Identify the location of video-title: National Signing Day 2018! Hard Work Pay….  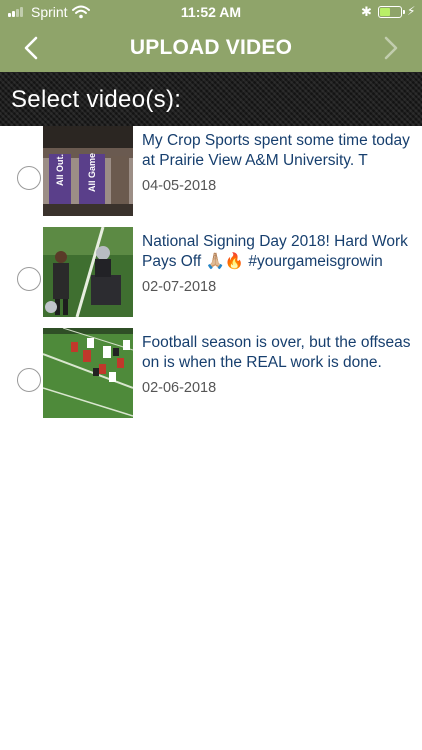
(275, 251).